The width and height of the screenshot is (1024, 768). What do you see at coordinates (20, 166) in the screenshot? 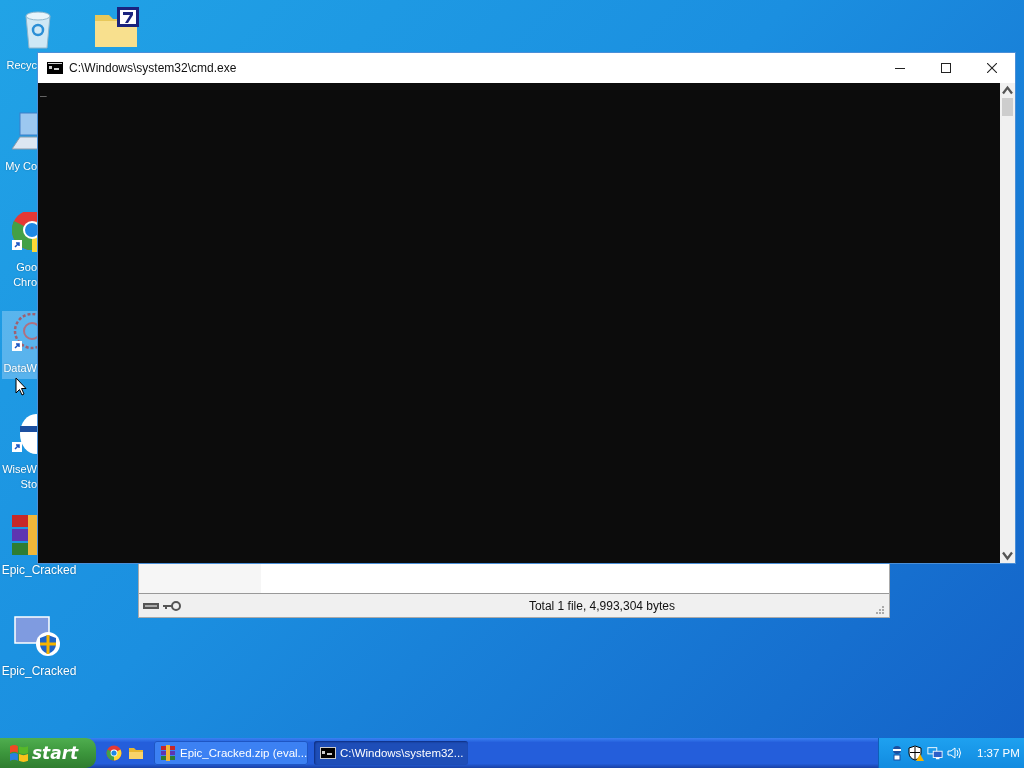
I see `icon-label: My Co` at bounding box center [20, 166].